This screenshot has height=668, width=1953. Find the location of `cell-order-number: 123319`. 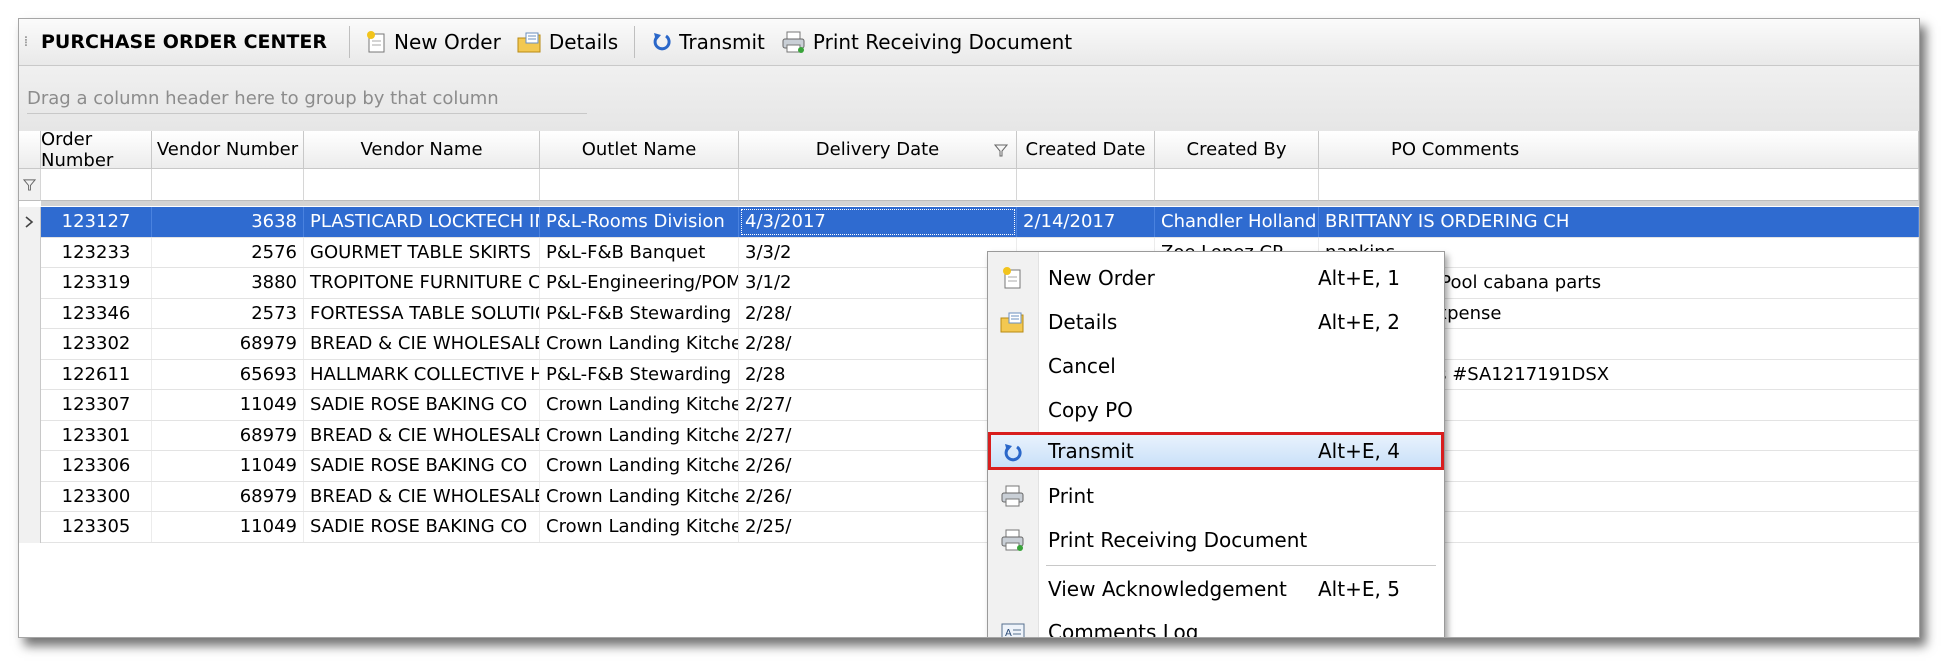

cell-order-number: 123319 is located at coordinates (96, 283).